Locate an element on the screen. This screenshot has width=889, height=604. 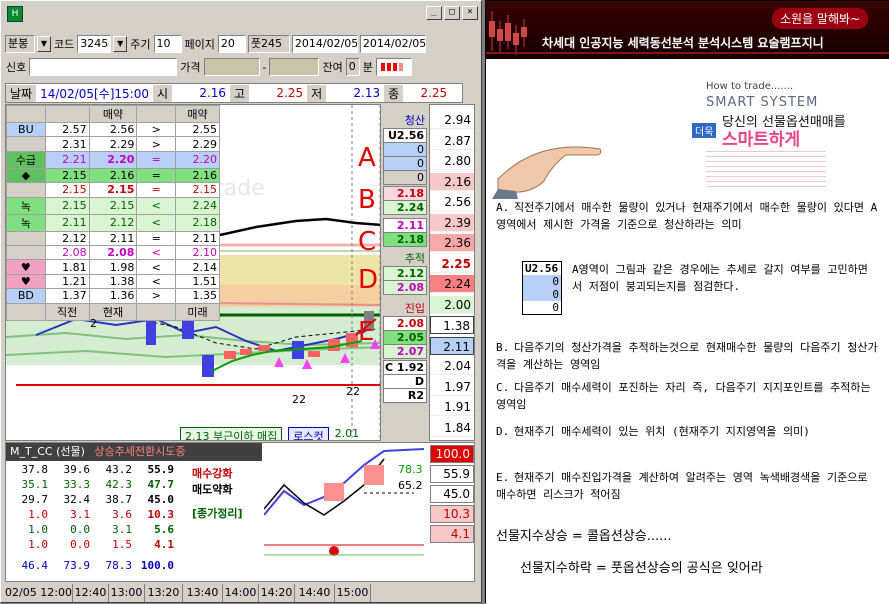
orderbook-row: 2.15 2.15 = 2.15 is located at coordinates (113, 190).